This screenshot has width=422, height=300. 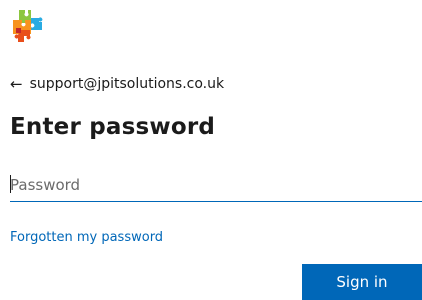 What do you see at coordinates (86, 237) in the screenshot?
I see `forgot-password-link: Forgotten my password` at bounding box center [86, 237].